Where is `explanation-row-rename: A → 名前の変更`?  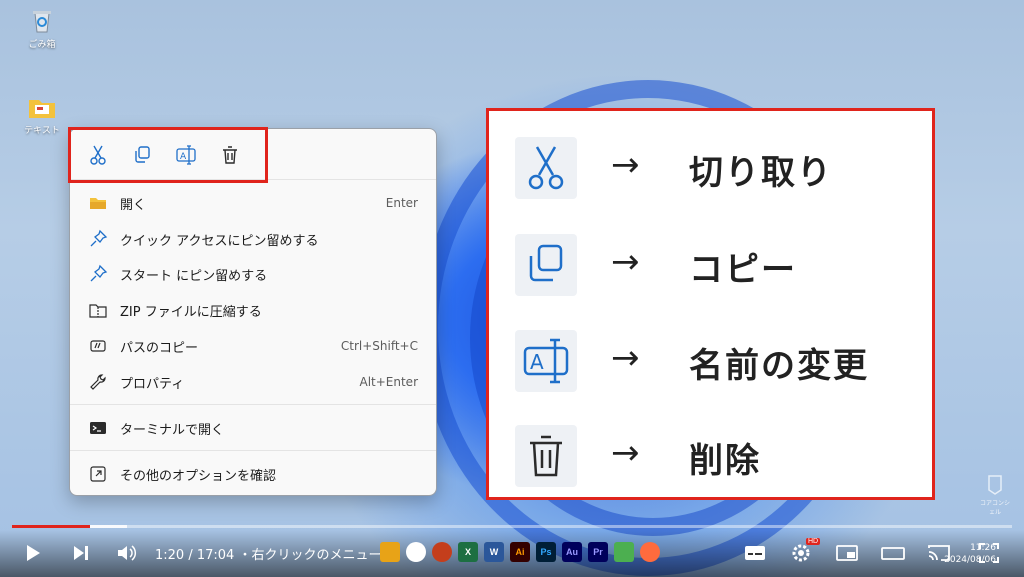
explanation-row-rename: A → 名前の変更 is located at coordinates (710, 364).